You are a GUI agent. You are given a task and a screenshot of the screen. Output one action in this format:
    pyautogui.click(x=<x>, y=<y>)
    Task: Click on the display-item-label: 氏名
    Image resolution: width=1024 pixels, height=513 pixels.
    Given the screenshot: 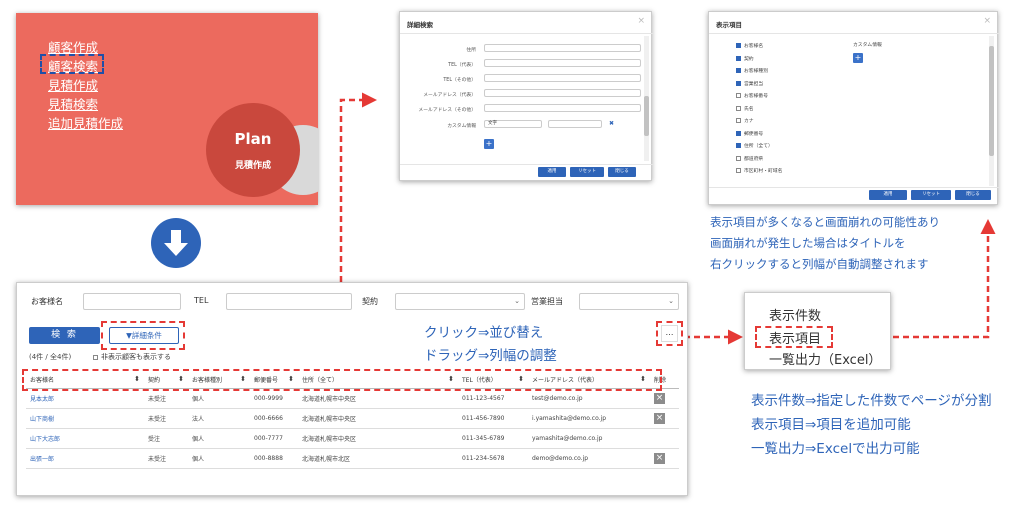 What is the action you would take?
    pyautogui.click(x=749, y=109)
    